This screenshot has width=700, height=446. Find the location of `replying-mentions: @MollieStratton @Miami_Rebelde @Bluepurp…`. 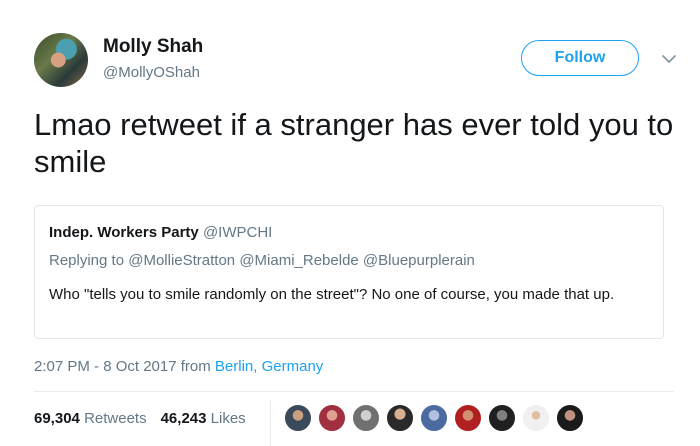

replying-mentions: @MollieStratton @Miami_Rebelde @Bluepurp… is located at coordinates (301, 260).